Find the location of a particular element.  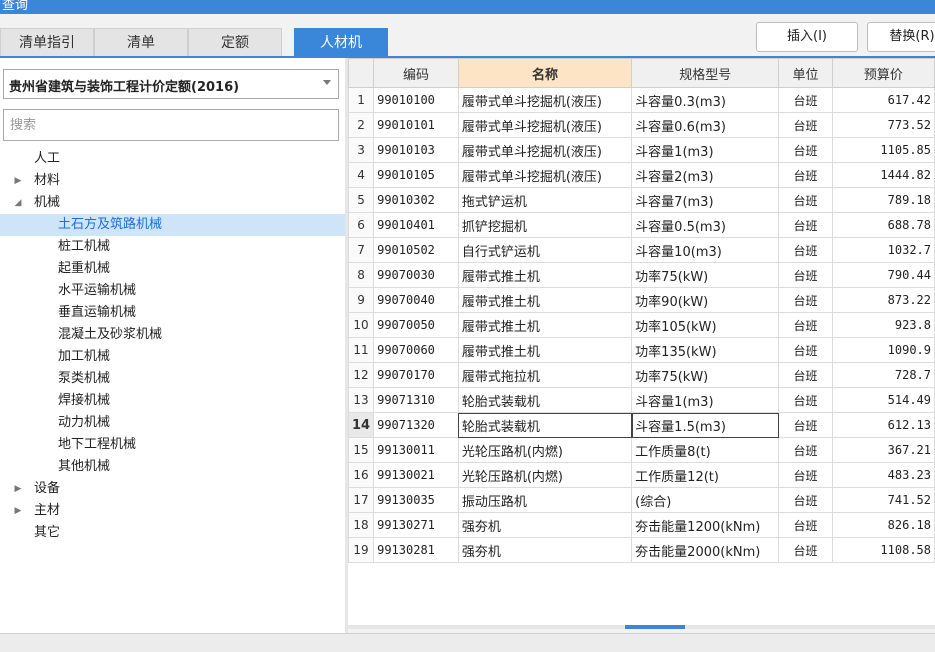

code-cell: 99070050 is located at coordinates (416, 325).